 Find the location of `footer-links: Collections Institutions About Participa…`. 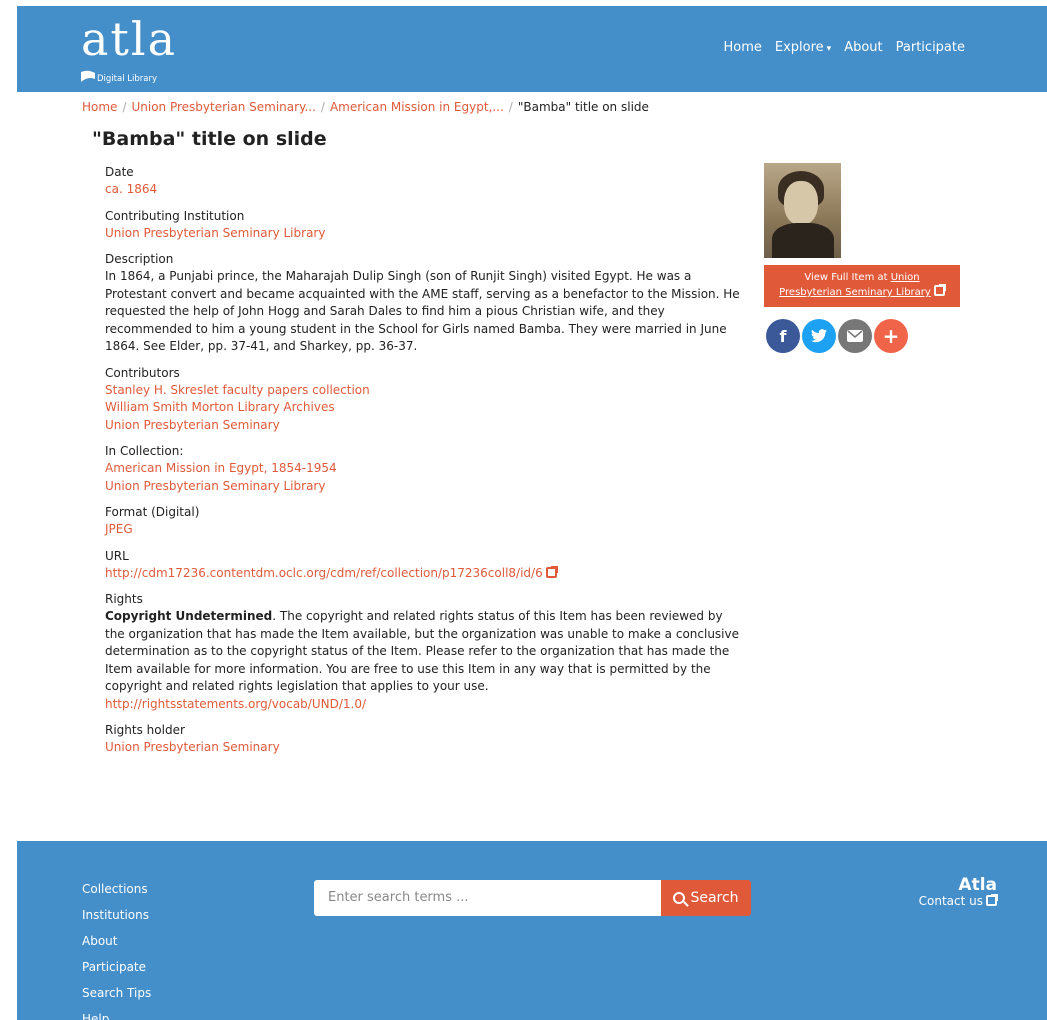

footer-links: Collections Institutions About Participa… is located at coordinates (116, 948).